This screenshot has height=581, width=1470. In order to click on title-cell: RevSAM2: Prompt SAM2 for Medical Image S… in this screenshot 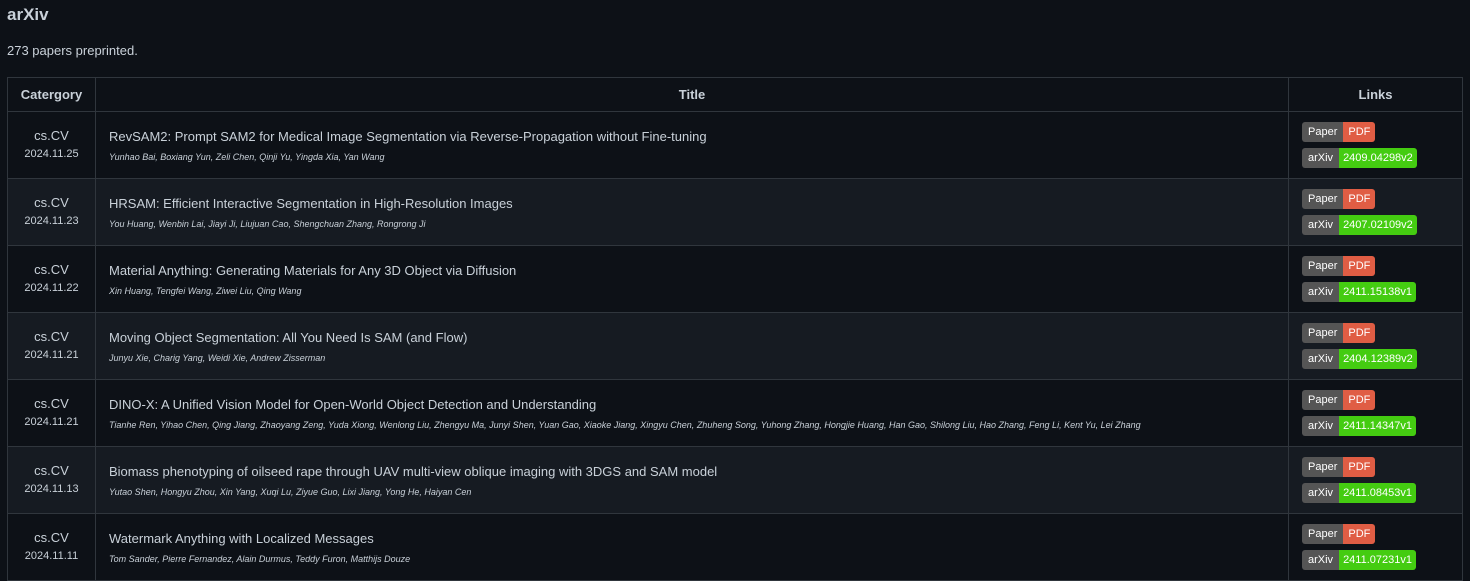, I will do `click(692, 145)`.